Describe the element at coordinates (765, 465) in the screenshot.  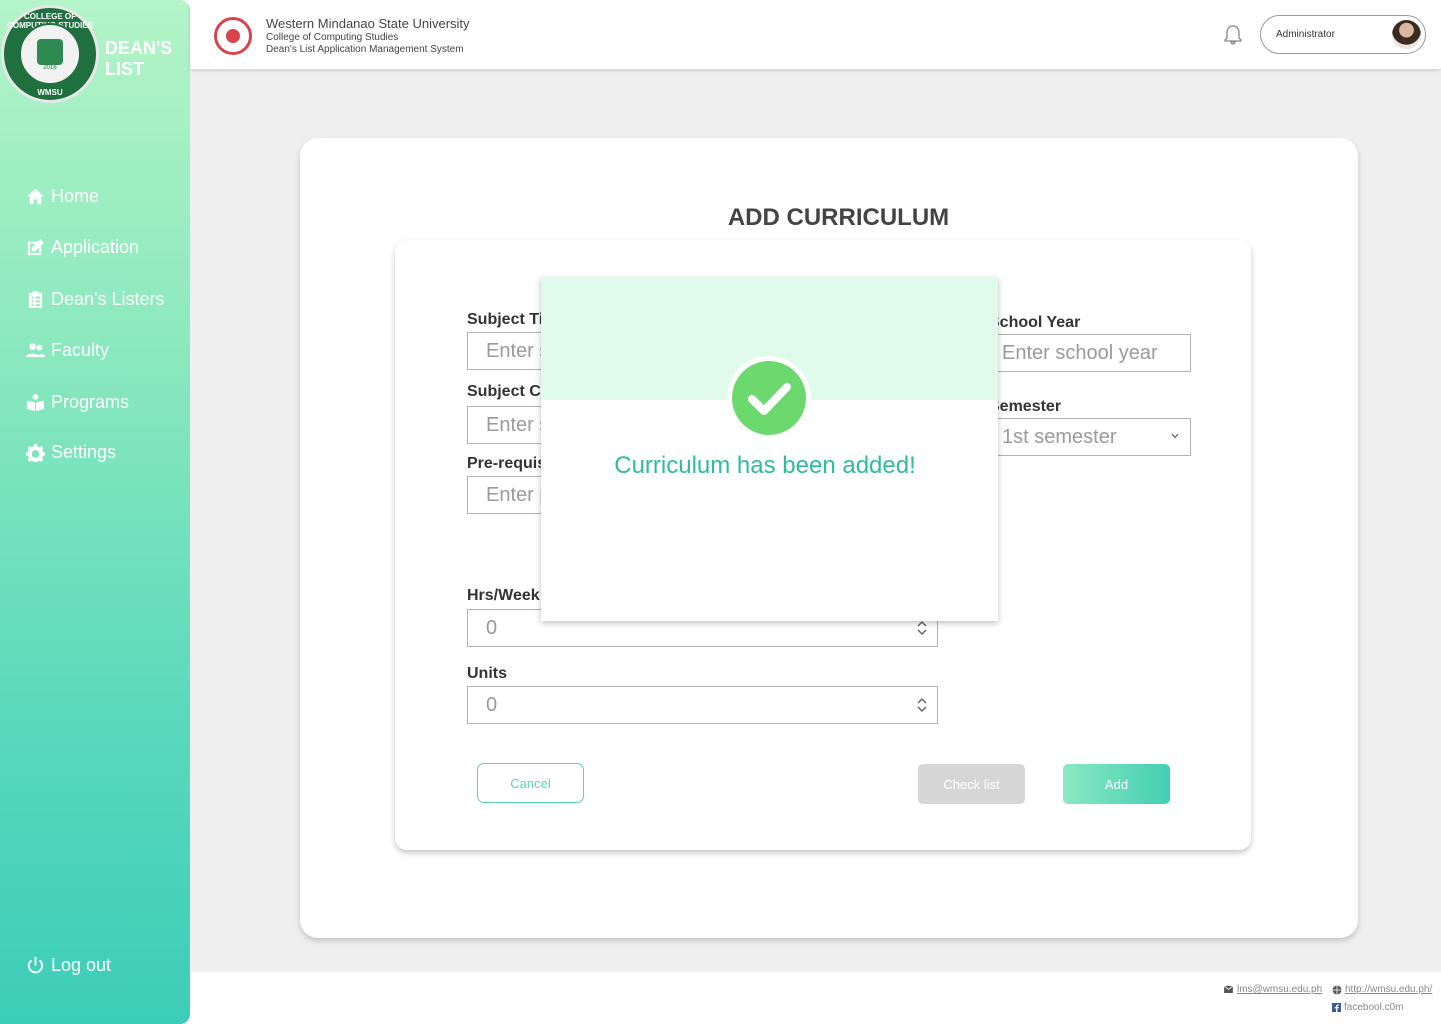
I see `modal-message: Curriculum has been added!` at that location.